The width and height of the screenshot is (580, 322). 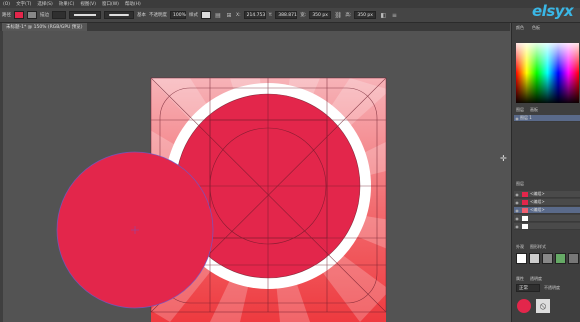 What do you see at coordinates (547, 218) in the screenshot?
I see `layer-row-4: ◉` at bounding box center [547, 218].